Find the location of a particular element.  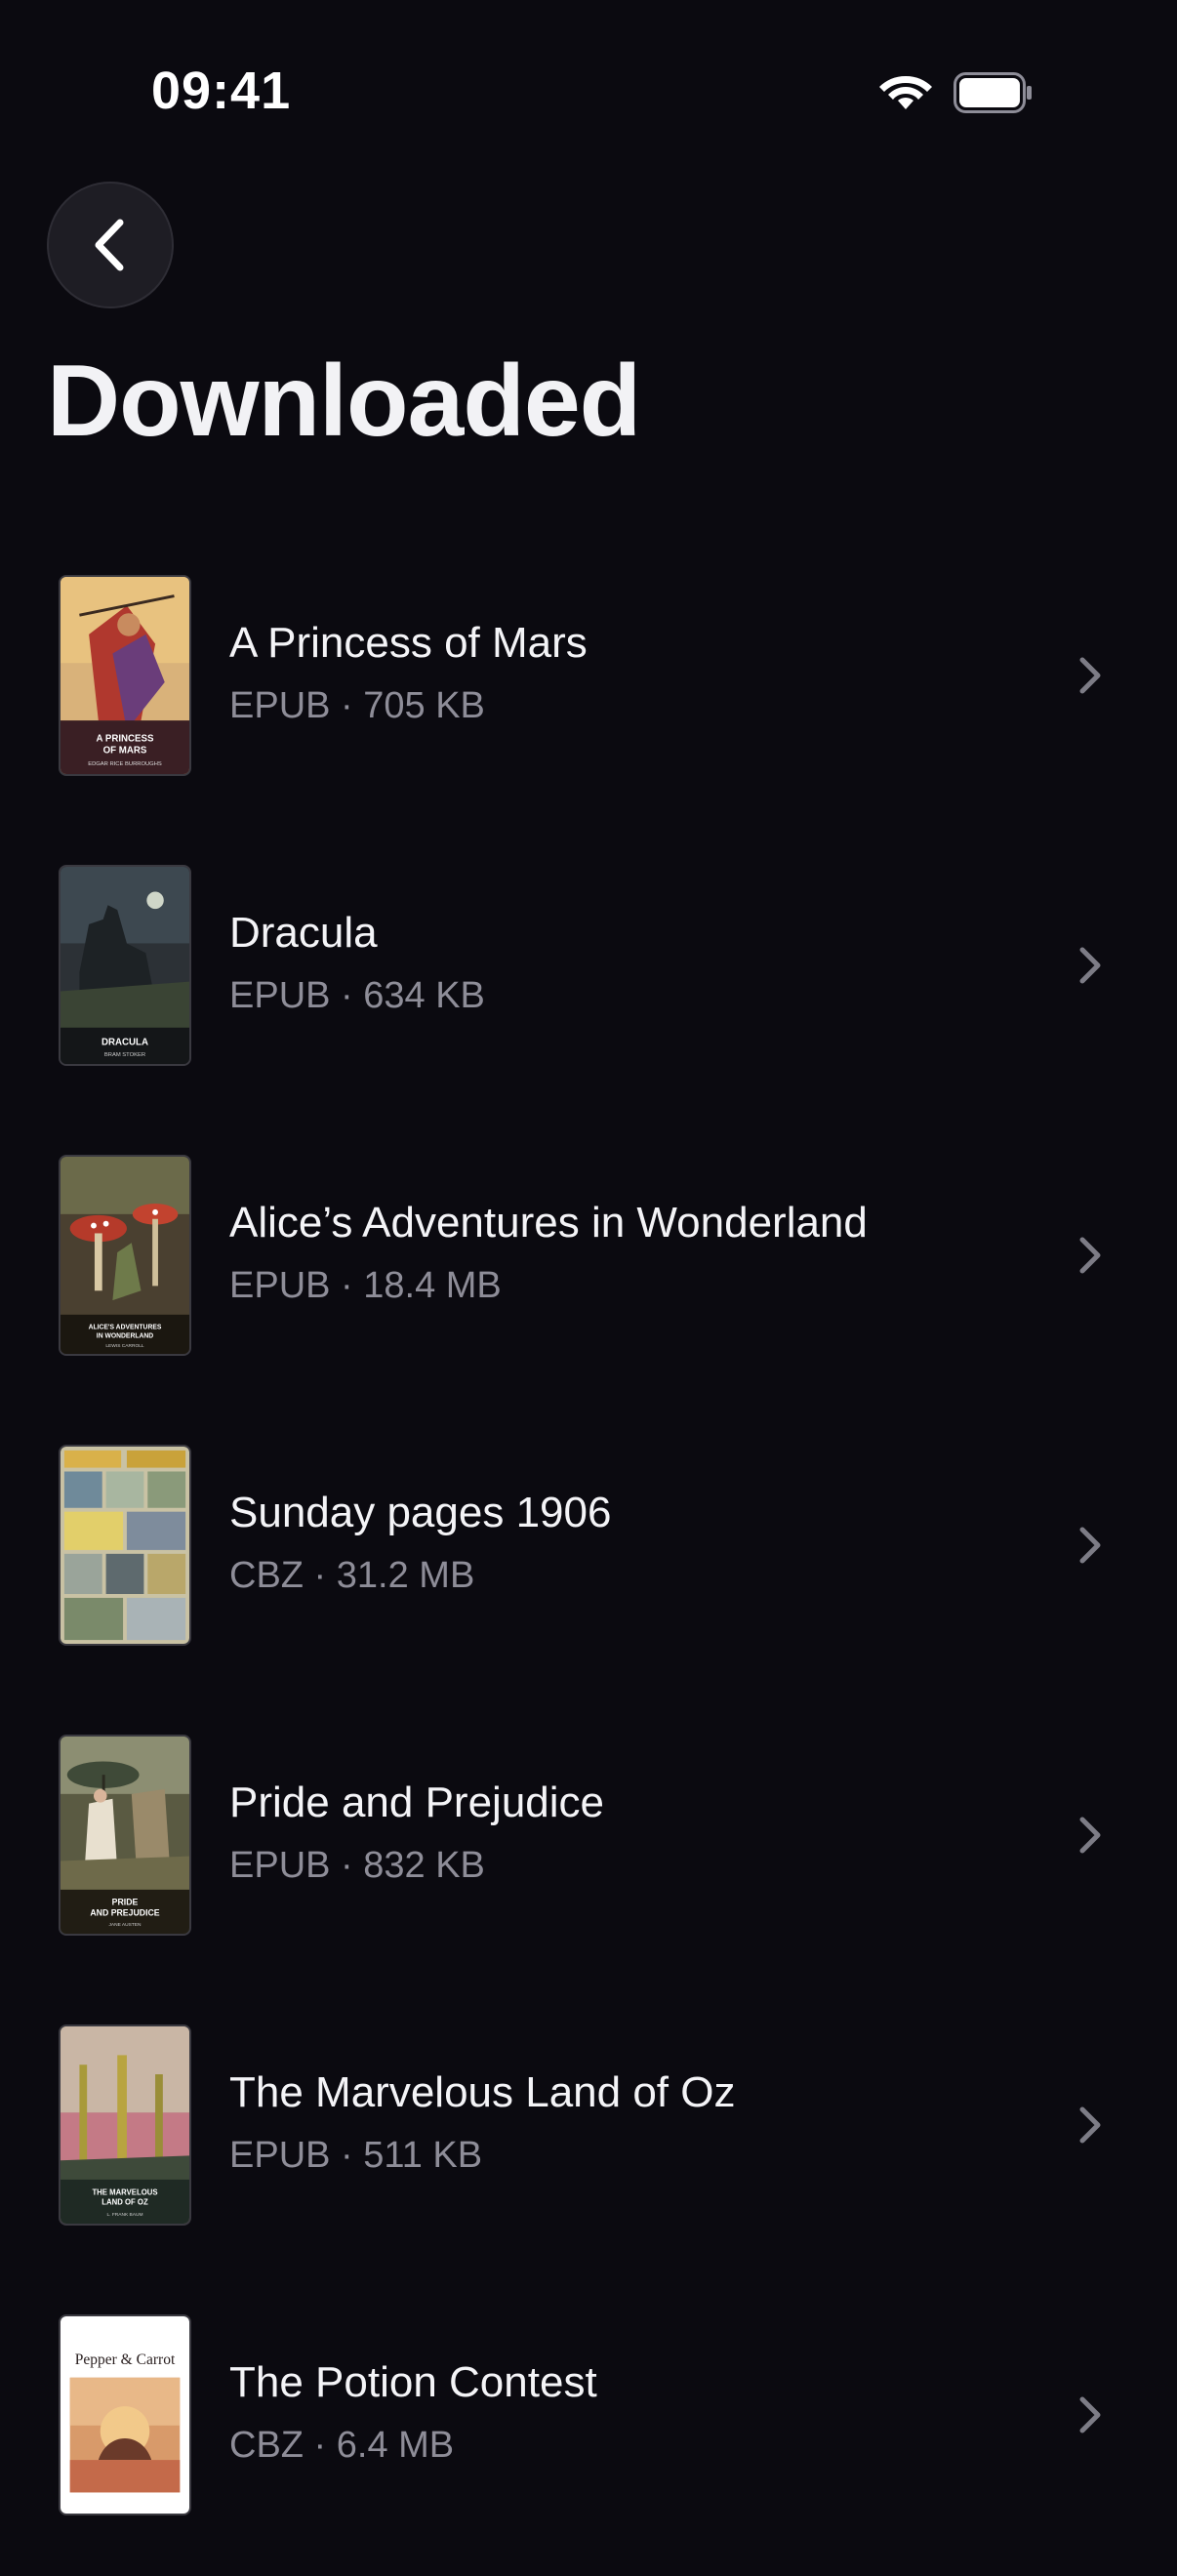

book-title: Sunday pages 1906 is located at coordinates (420, 1512).